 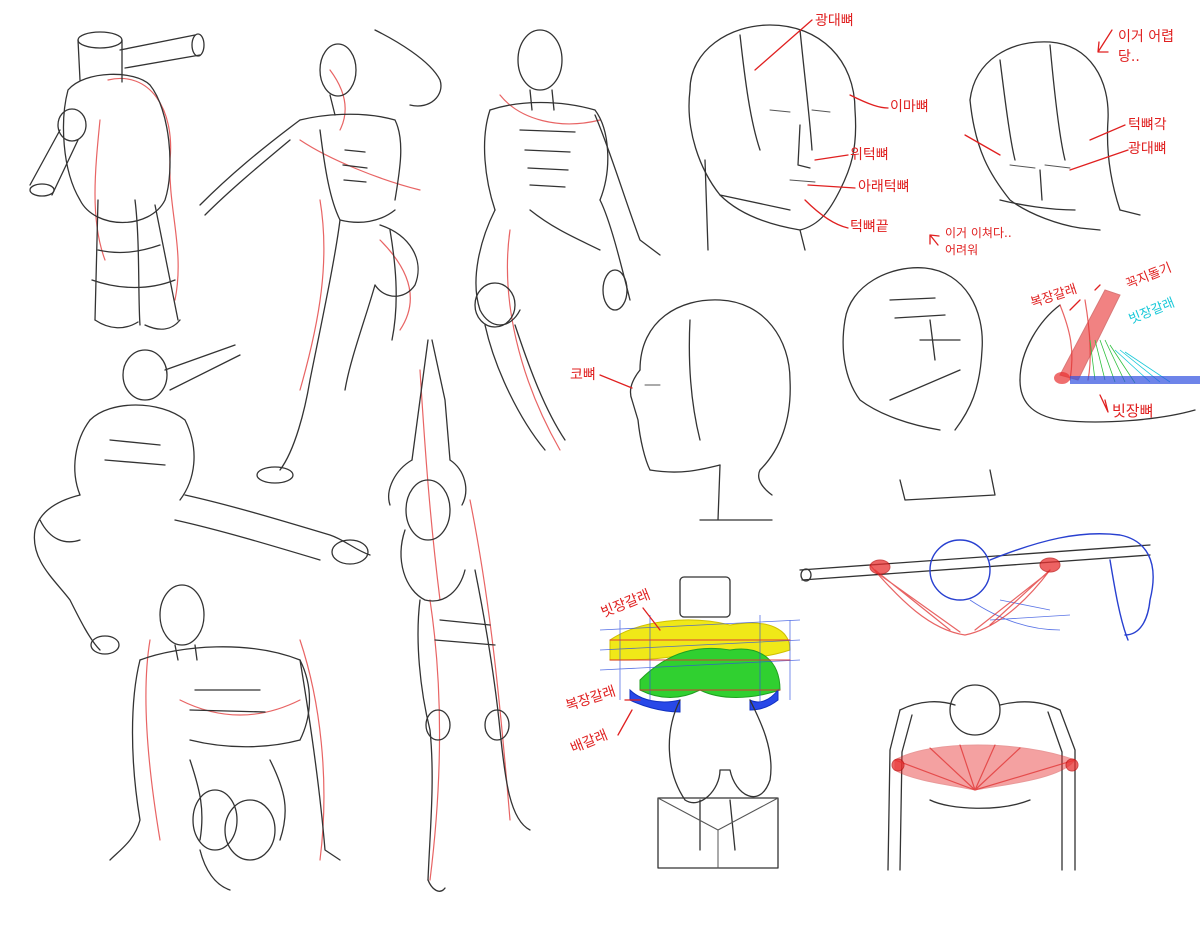 What do you see at coordinates (772, 137) in the screenshot?
I see `head-front-three-quarter` at bounding box center [772, 137].